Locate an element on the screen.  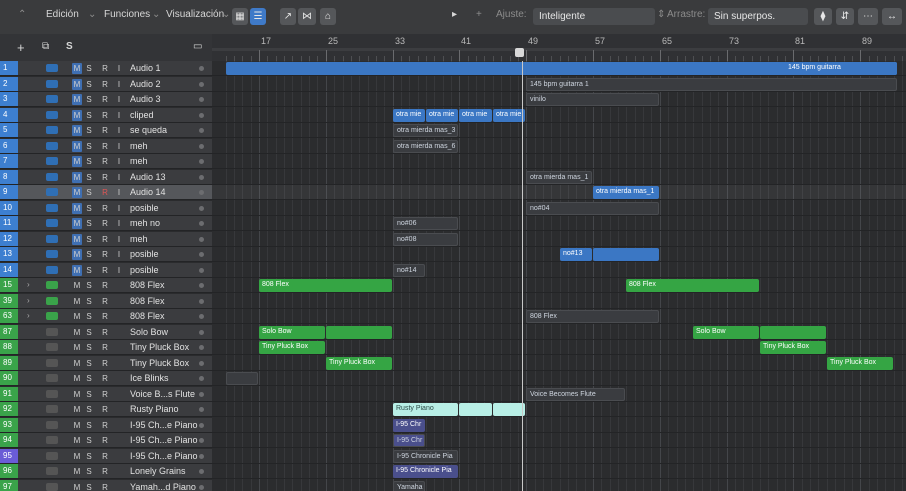
track-header: 10 M S R Iposible is located at coordinates (106, 208).